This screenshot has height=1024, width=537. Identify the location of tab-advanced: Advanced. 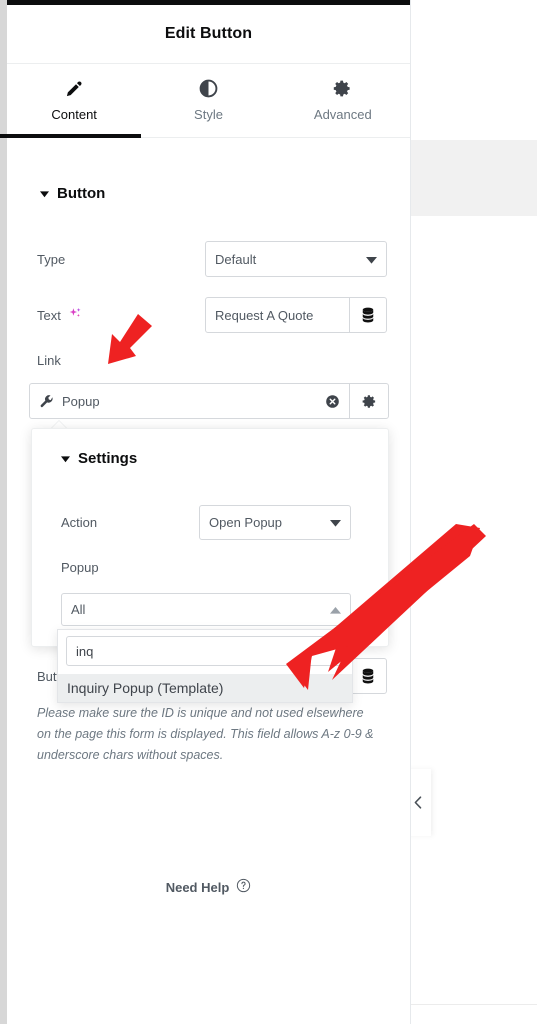
(343, 100).